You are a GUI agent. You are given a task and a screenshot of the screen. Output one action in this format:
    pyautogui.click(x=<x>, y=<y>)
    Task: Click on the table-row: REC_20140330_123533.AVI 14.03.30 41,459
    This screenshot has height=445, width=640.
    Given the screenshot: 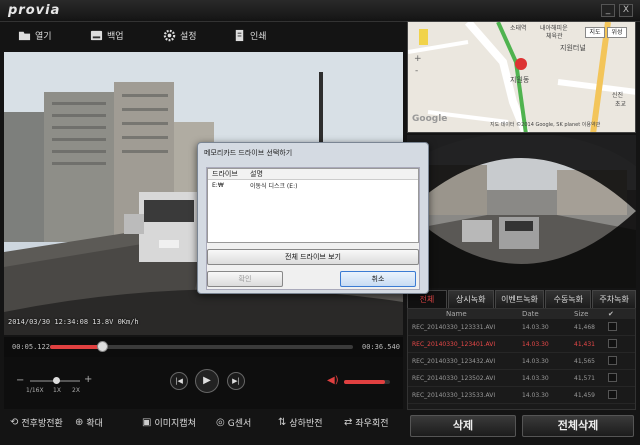 What is the action you would take?
    pyautogui.click(x=521, y=395)
    